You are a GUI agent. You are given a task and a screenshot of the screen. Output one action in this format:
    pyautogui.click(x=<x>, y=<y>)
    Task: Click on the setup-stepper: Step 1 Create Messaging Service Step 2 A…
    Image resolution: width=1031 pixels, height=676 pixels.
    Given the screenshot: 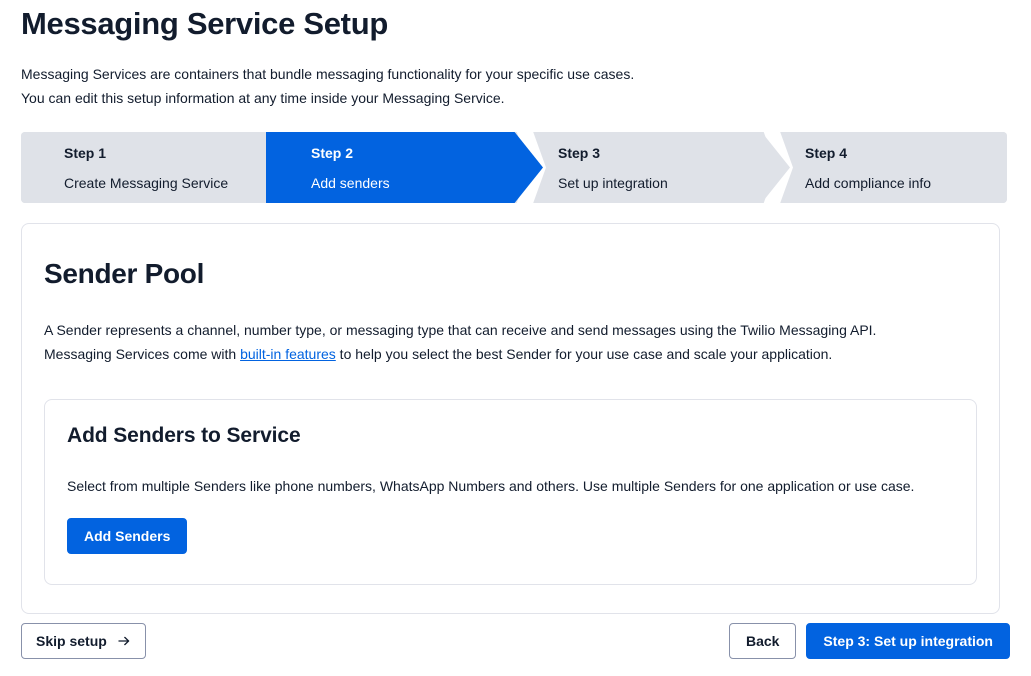 What is the action you would take?
    pyautogui.click(x=514, y=167)
    